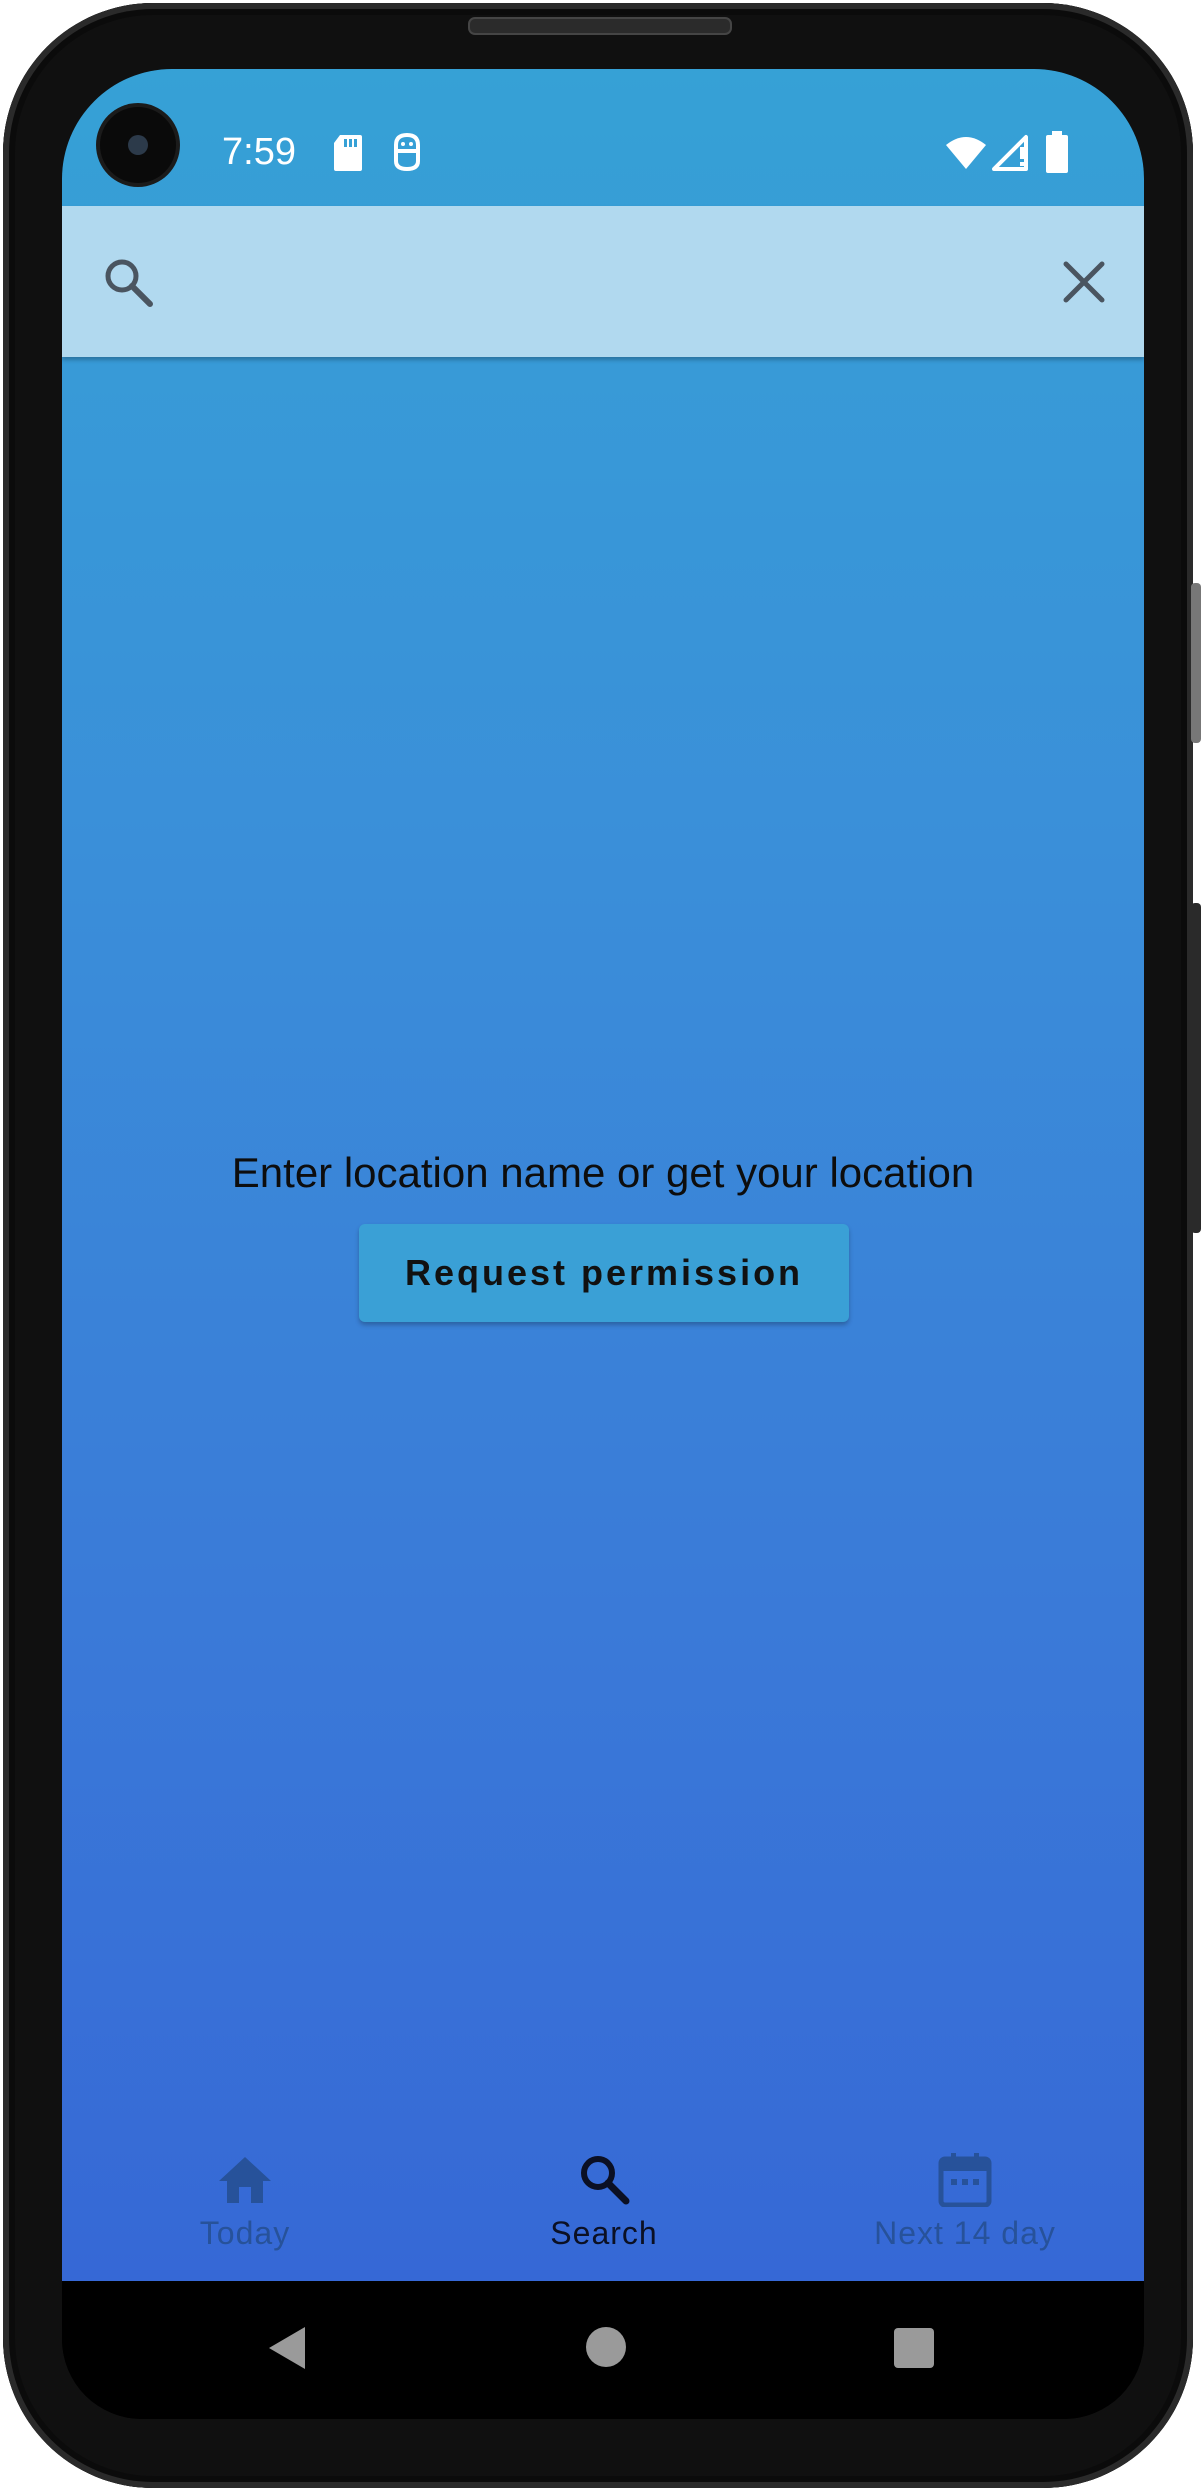 The image size is (1204, 2491). What do you see at coordinates (914, 2348) in the screenshot?
I see `recents-icon` at bounding box center [914, 2348].